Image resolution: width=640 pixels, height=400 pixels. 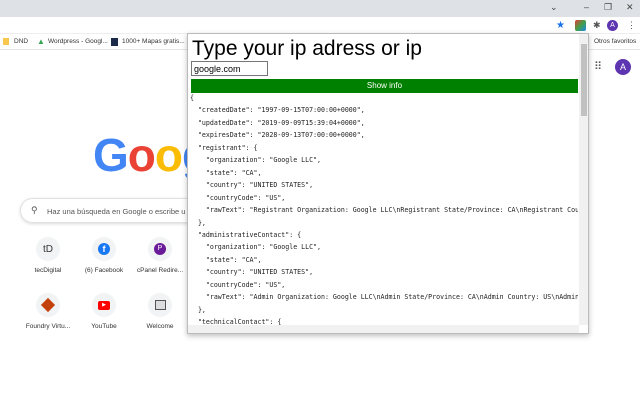 I want to click on bookmark-star-icon: ★, so click(x=560, y=25).